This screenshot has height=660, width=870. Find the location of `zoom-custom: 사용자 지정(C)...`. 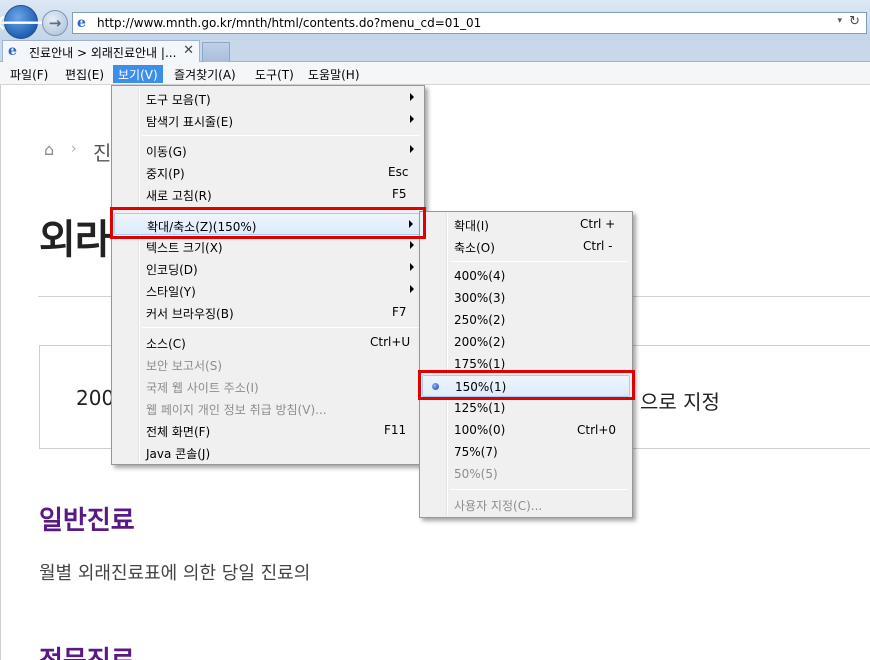

zoom-custom: 사용자 지정(C)... is located at coordinates (498, 506).